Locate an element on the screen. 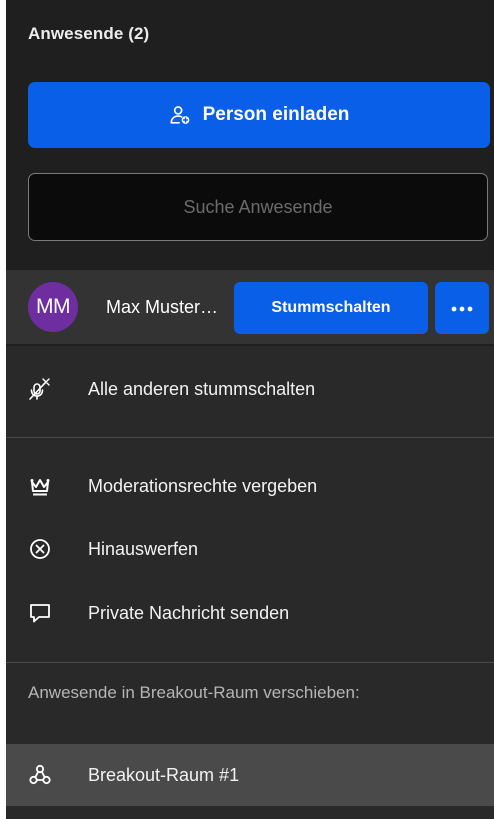 Image resolution: width=494 pixels, height=819 pixels. avatar: MM is located at coordinates (53, 307).